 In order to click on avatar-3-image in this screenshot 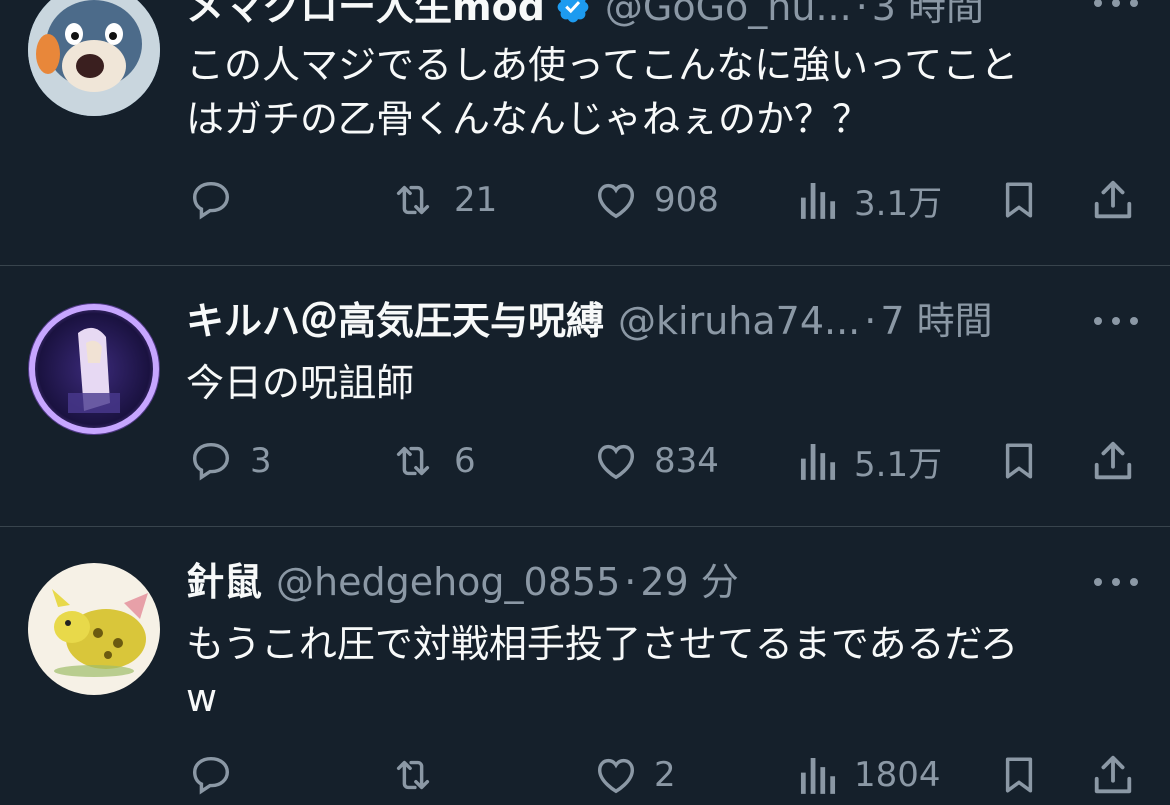, I will do `click(94, 629)`.